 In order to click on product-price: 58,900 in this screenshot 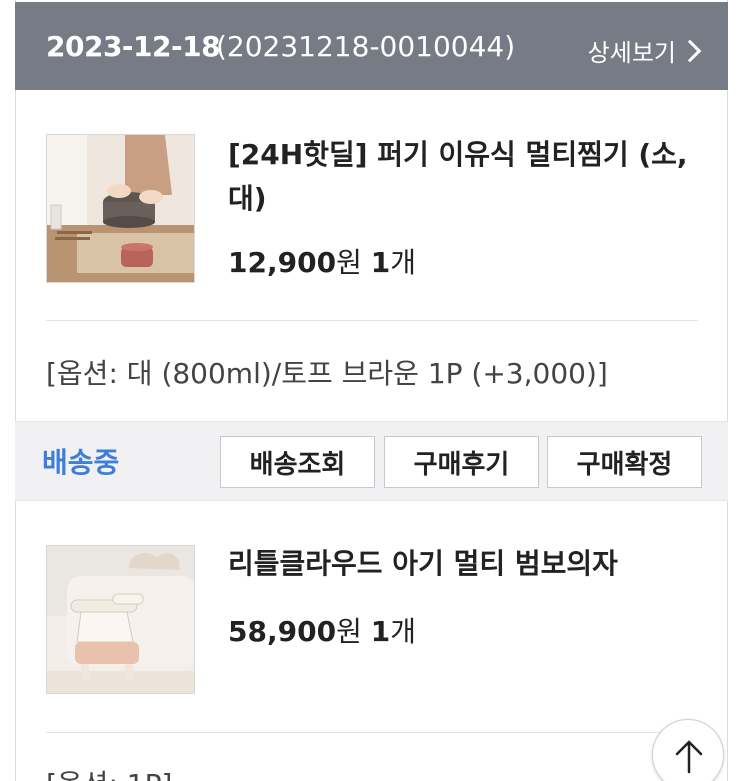, I will do `click(282, 631)`.